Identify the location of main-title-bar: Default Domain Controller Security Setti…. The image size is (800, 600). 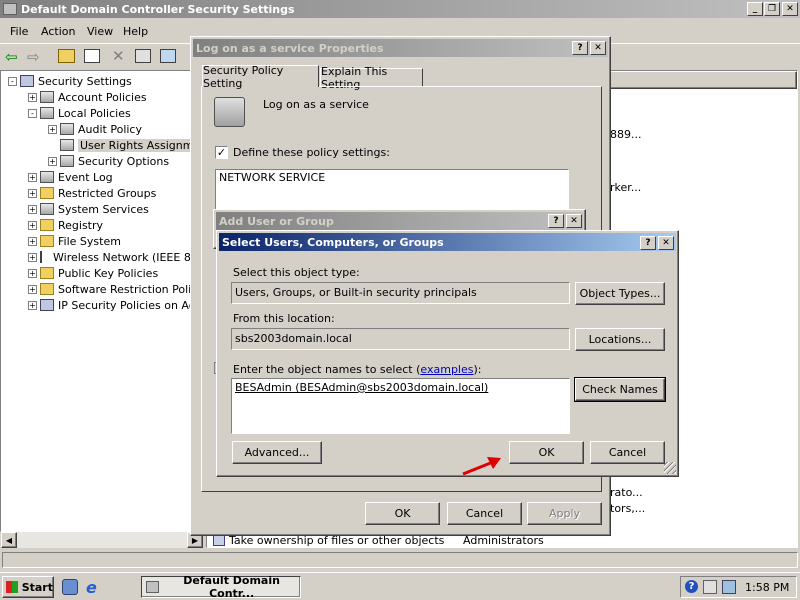
(400, 9).